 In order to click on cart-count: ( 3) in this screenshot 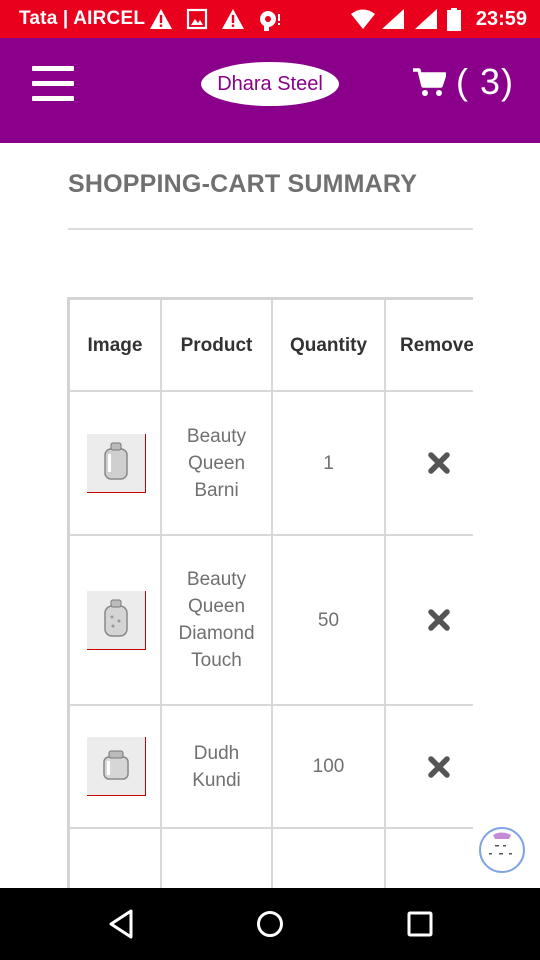, I will do `click(485, 81)`.